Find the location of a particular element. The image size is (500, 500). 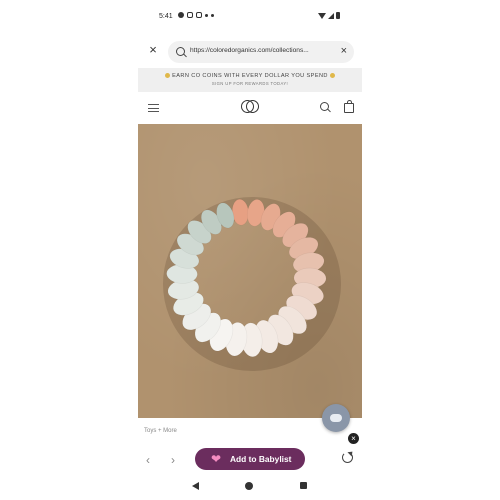

close-tab-button: × is located at coordinates (153, 50).